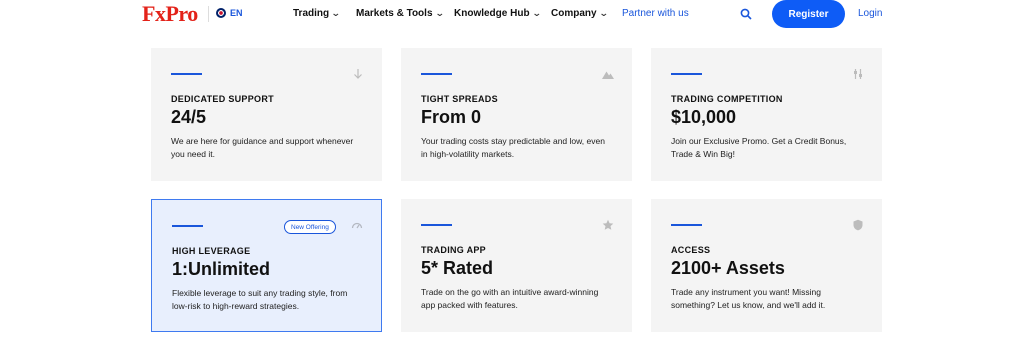 The height and width of the screenshot is (364, 1024). What do you see at coordinates (457, 268) in the screenshot?
I see `card-headline: 5* Rated` at bounding box center [457, 268].